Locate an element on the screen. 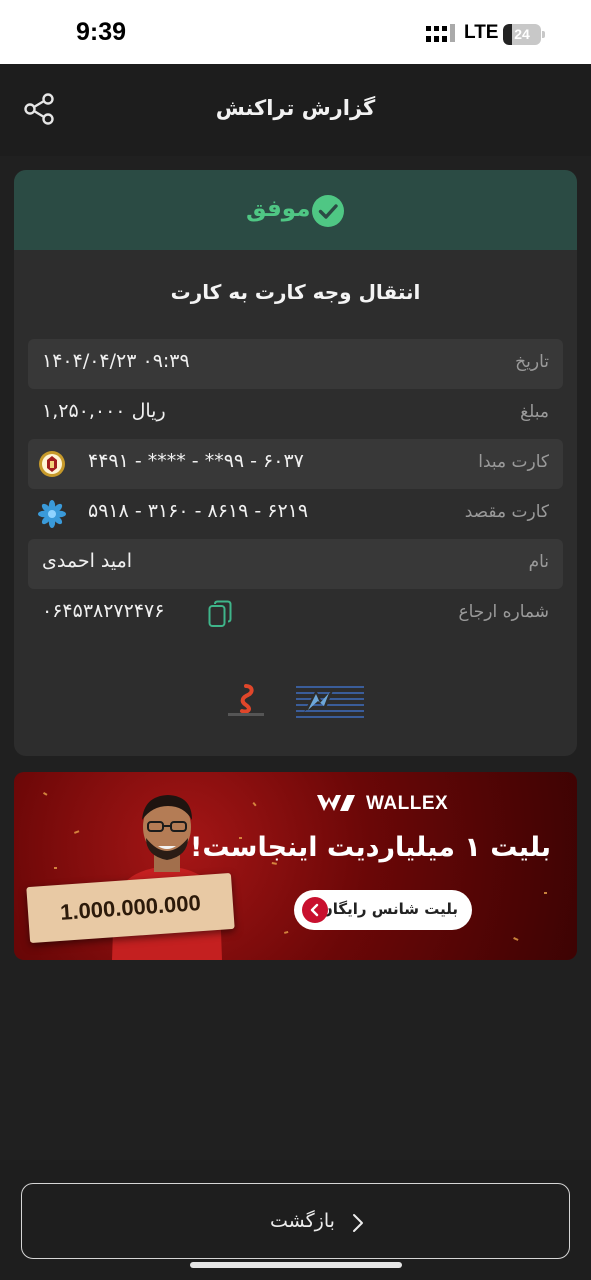  battery-icon: 24 is located at coordinates (524, 34).